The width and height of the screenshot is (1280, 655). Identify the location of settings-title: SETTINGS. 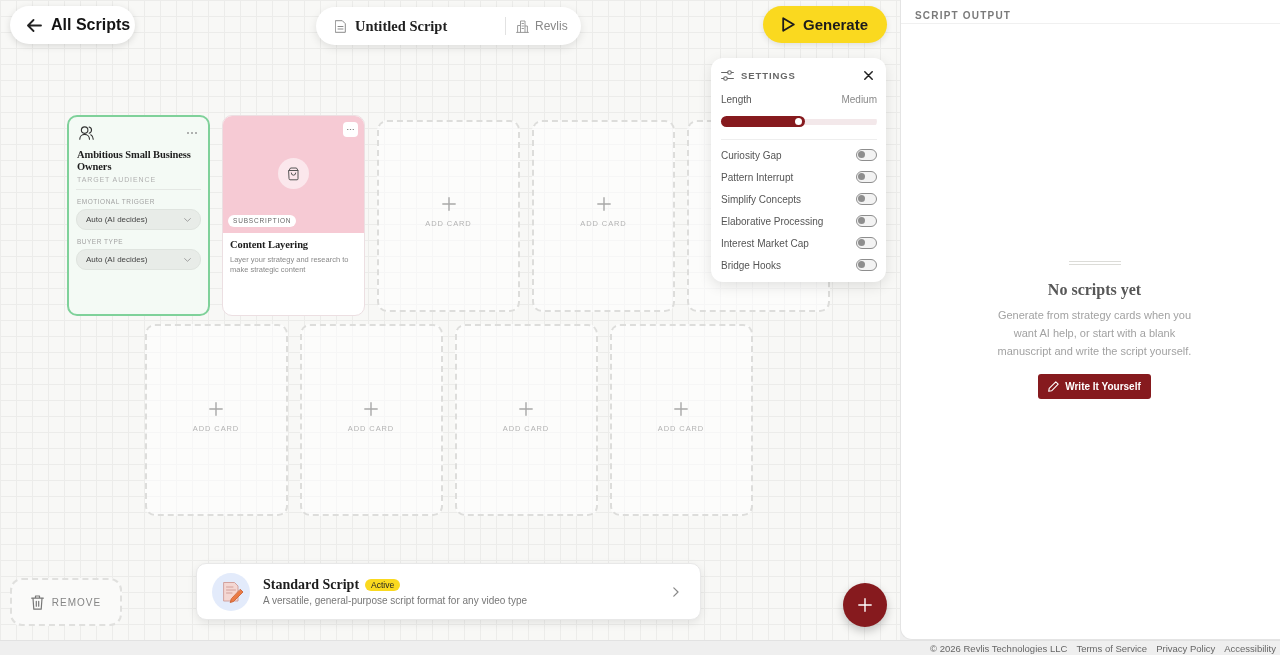
(769, 75).